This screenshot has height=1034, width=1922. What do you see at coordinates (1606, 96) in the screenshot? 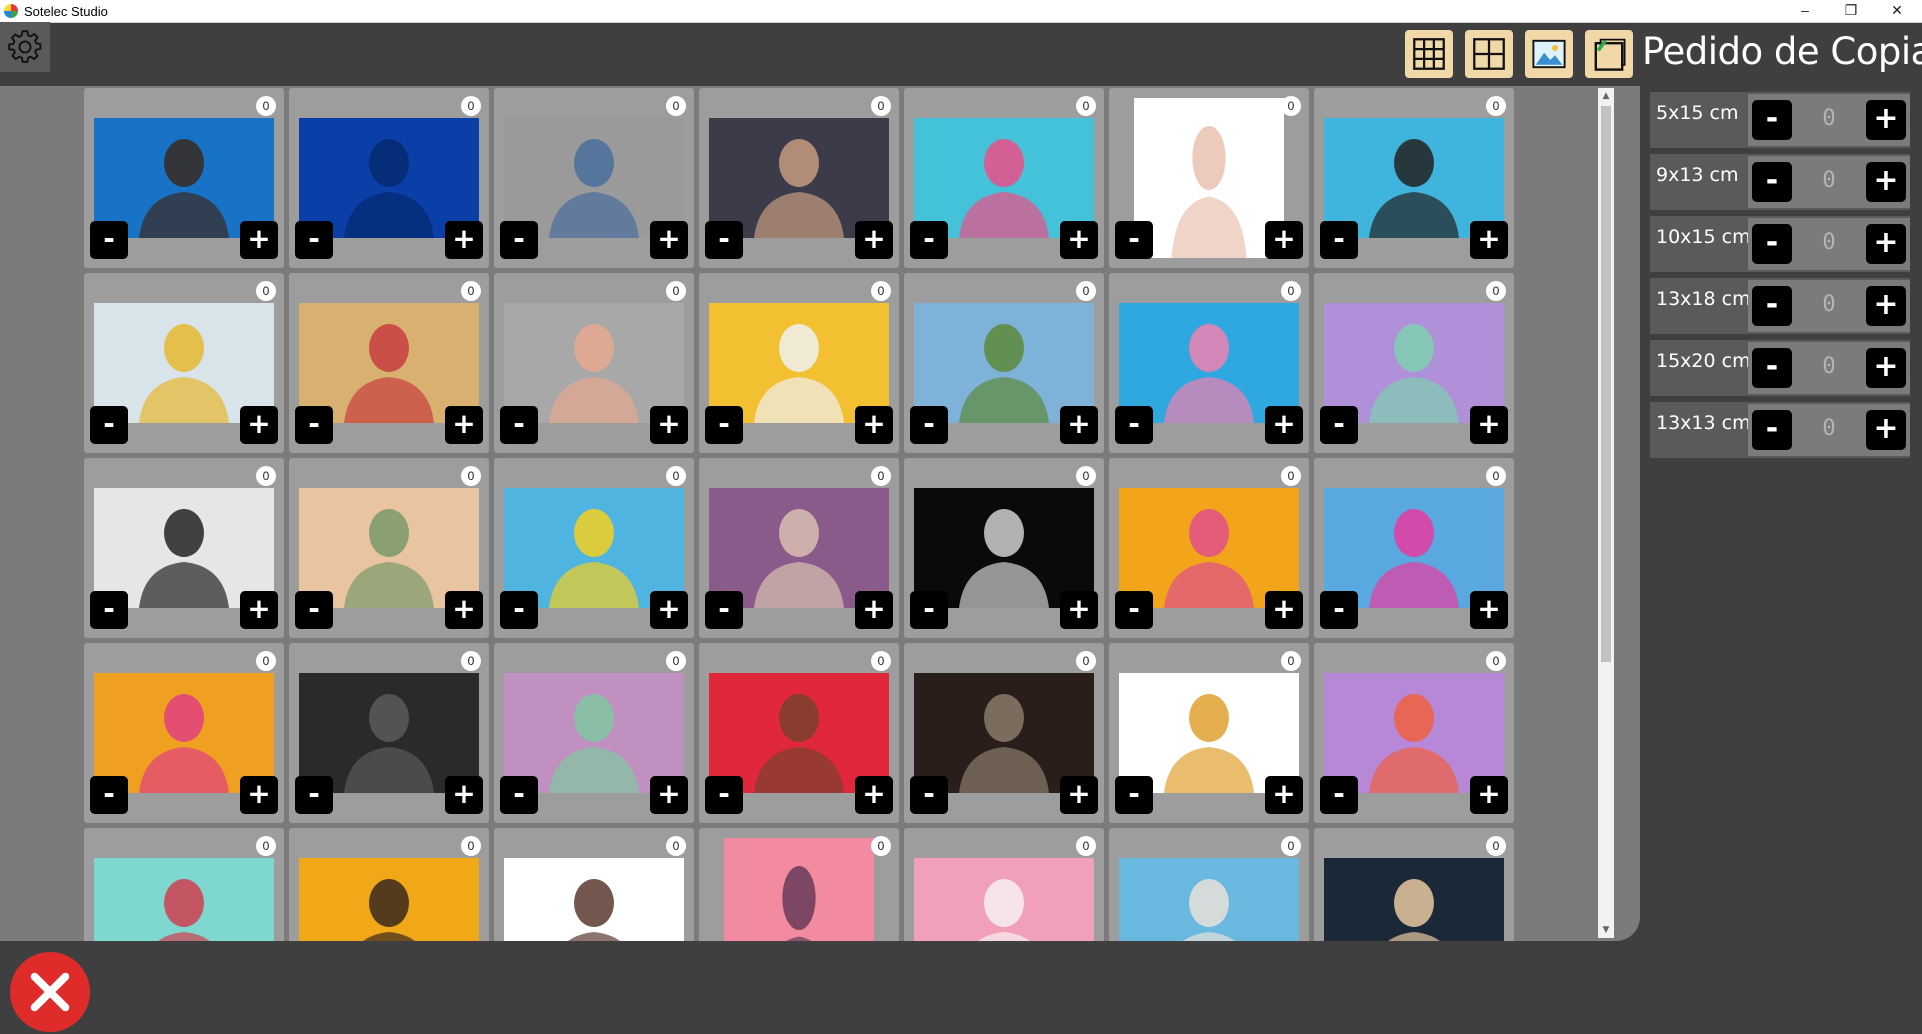
I see `scroll-up-arrow-icon: ▲` at bounding box center [1606, 96].